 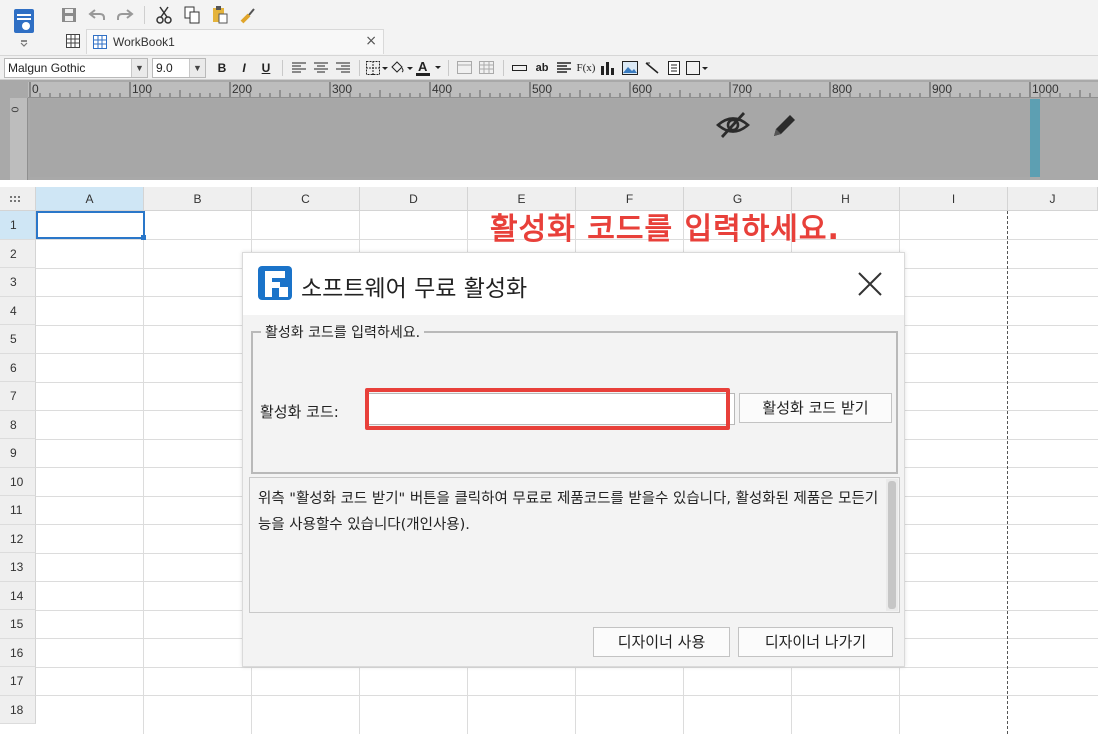 What do you see at coordinates (18, 538) in the screenshot?
I see `row-header: 12` at bounding box center [18, 538].